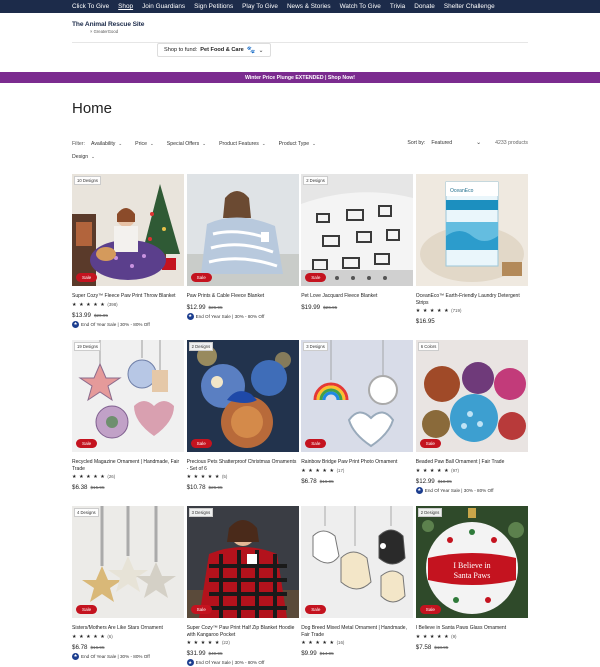 The height and width of the screenshot is (667, 600). I want to click on promo-banner: Winter Price Plunge EXTENDED | Shop Now!, so click(300, 77).